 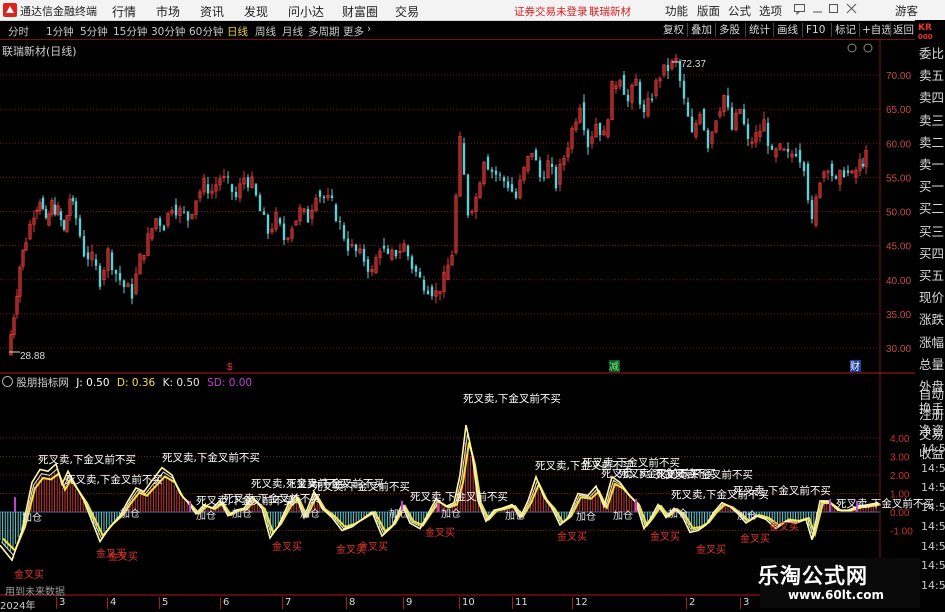 What do you see at coordinates (407, 11) in the screenshot?
I see `menu-trade: 交易` at bounding box center [407, 11].